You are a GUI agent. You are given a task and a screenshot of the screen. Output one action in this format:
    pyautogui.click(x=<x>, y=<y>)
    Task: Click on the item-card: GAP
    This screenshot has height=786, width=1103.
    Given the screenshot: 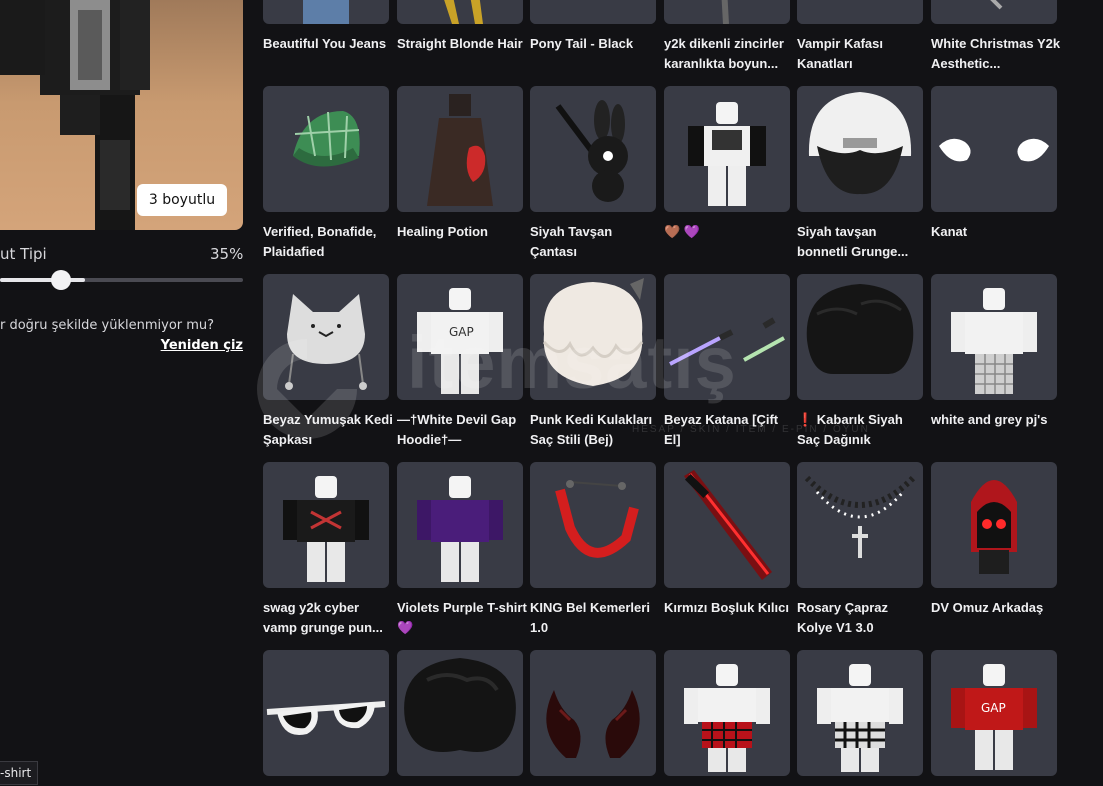 What is the action you would take?
    pyautogui.click(x=994, y=718)
    